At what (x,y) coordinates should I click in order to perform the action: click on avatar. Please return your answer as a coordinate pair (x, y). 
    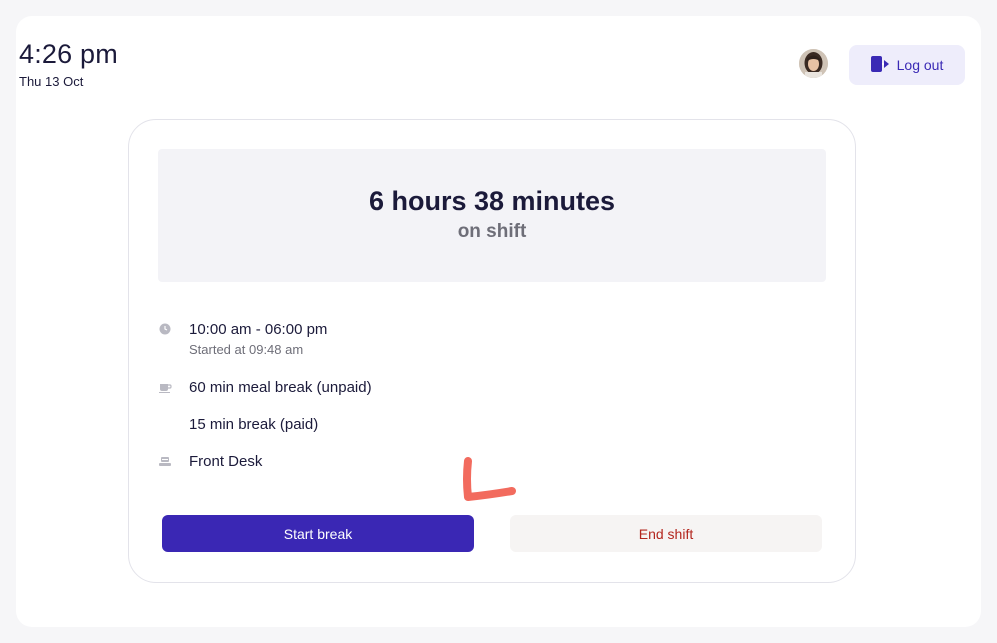
    Looking at the image, I should click on (813, 63).